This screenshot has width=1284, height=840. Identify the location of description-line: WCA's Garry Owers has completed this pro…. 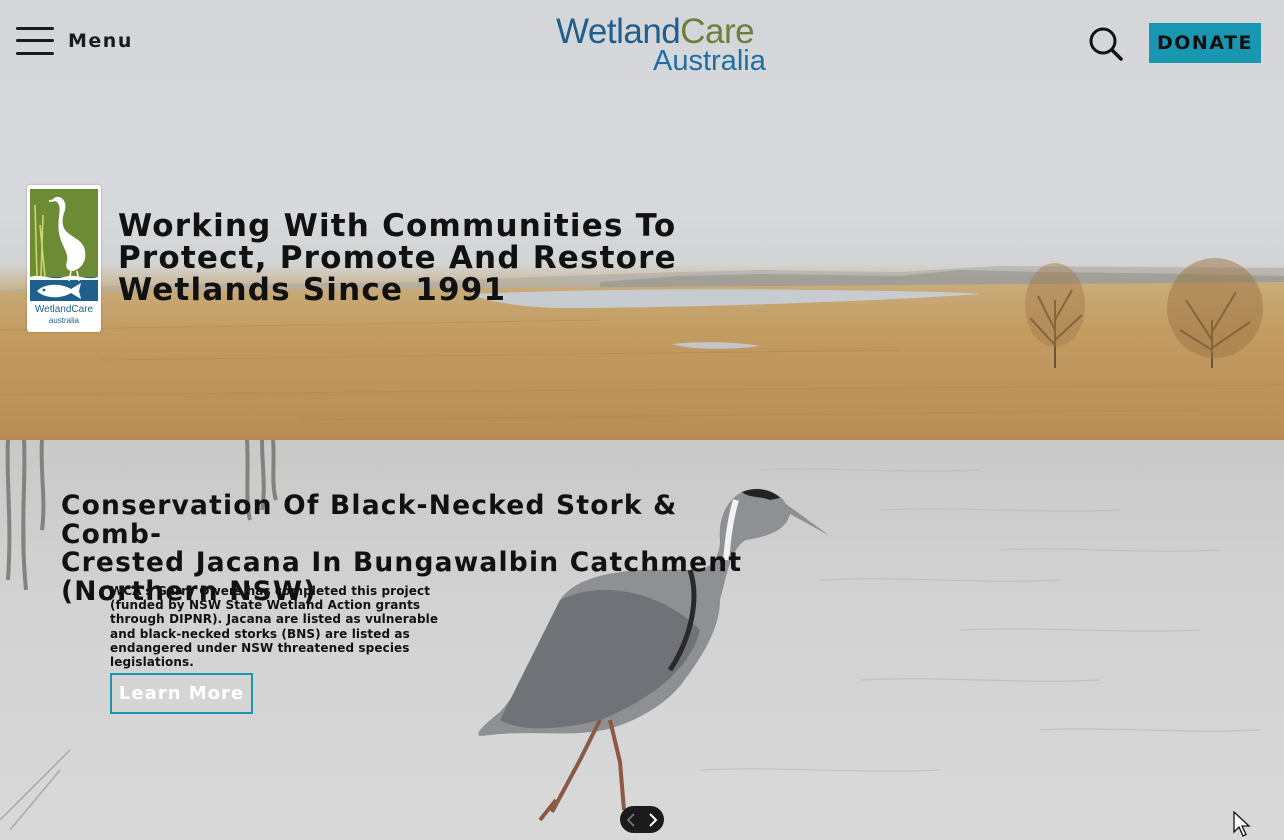
(270, 591).